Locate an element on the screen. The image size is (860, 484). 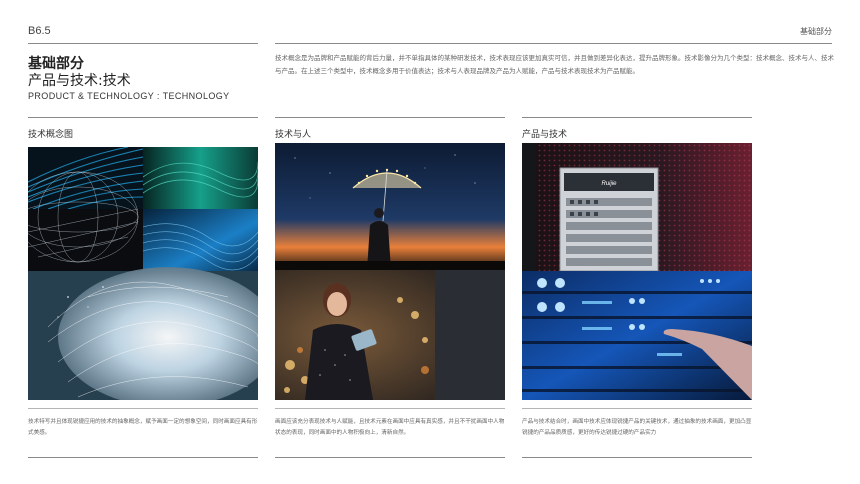
col1-bottom-rule is located at coordinates (143, 457).